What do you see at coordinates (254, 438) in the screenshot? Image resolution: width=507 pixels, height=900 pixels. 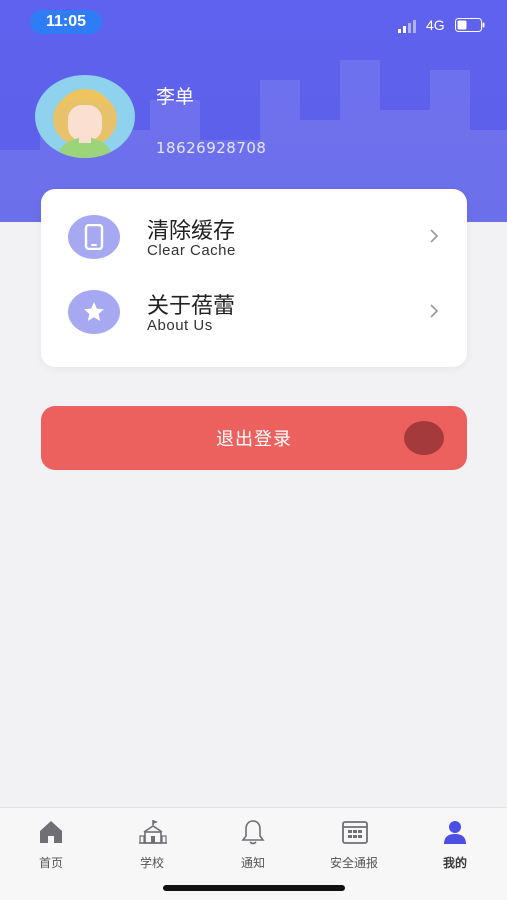 I see `logout-button: 退出登录` at bounding box center [254, 438].